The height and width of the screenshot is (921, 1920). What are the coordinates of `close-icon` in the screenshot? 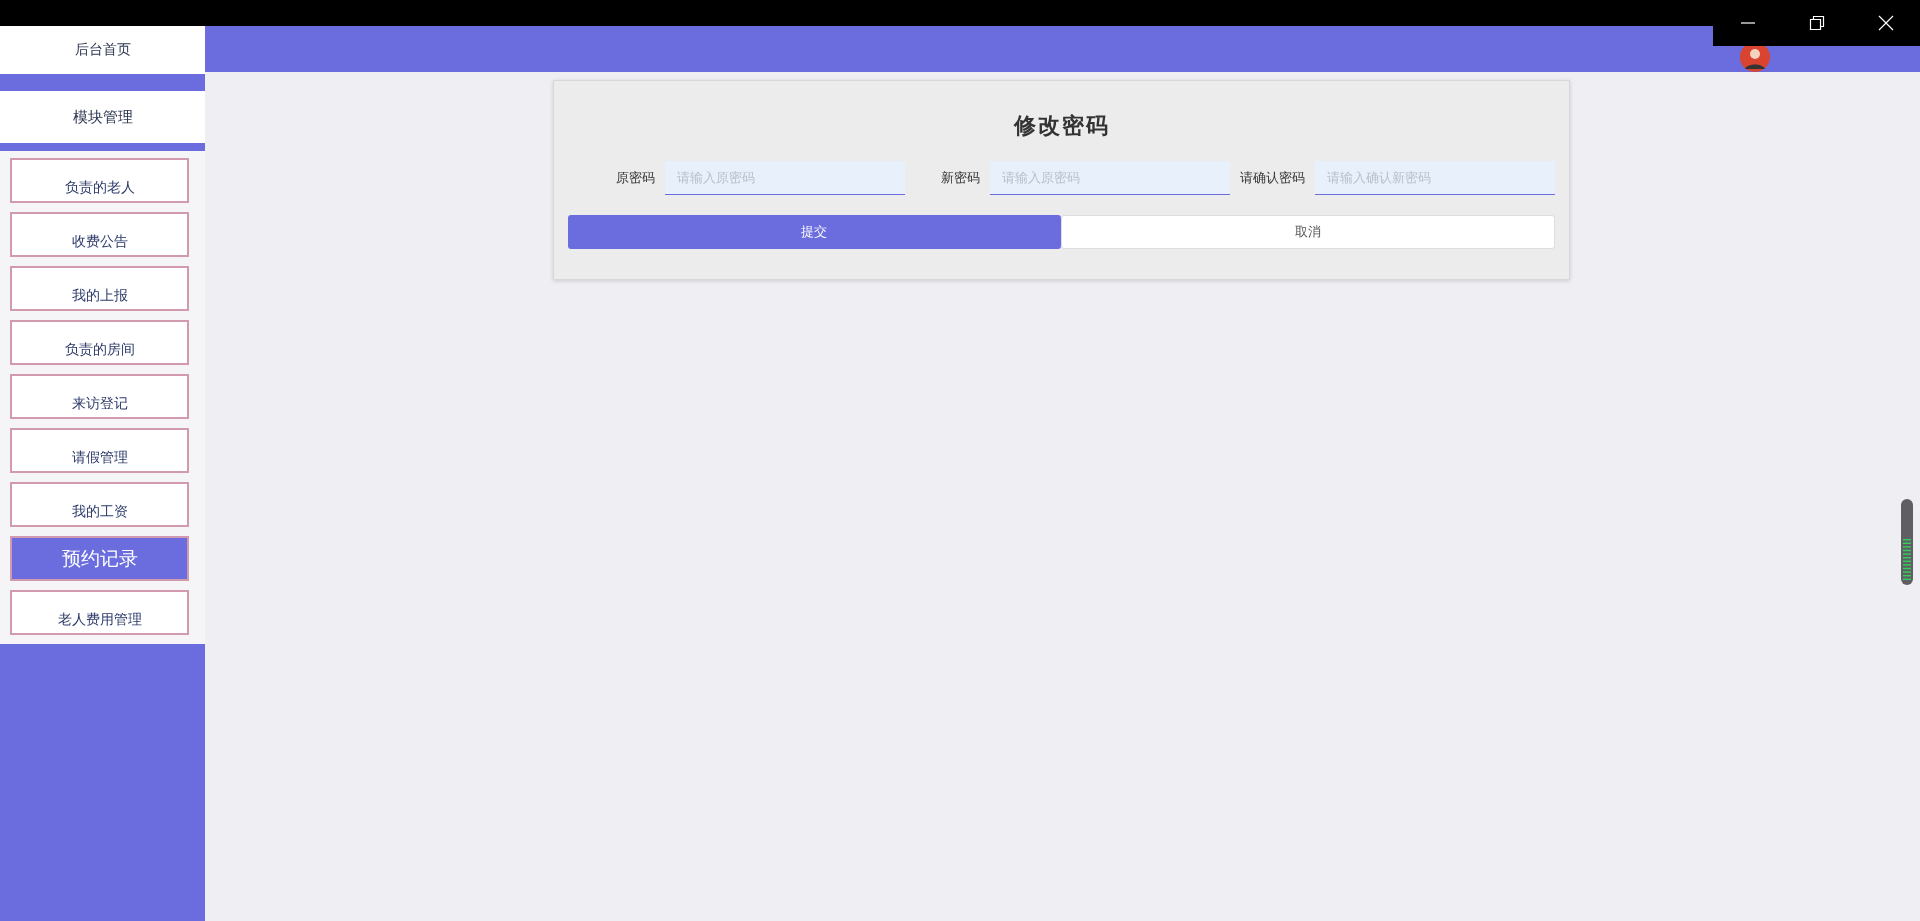 It's located at (1885, 23).